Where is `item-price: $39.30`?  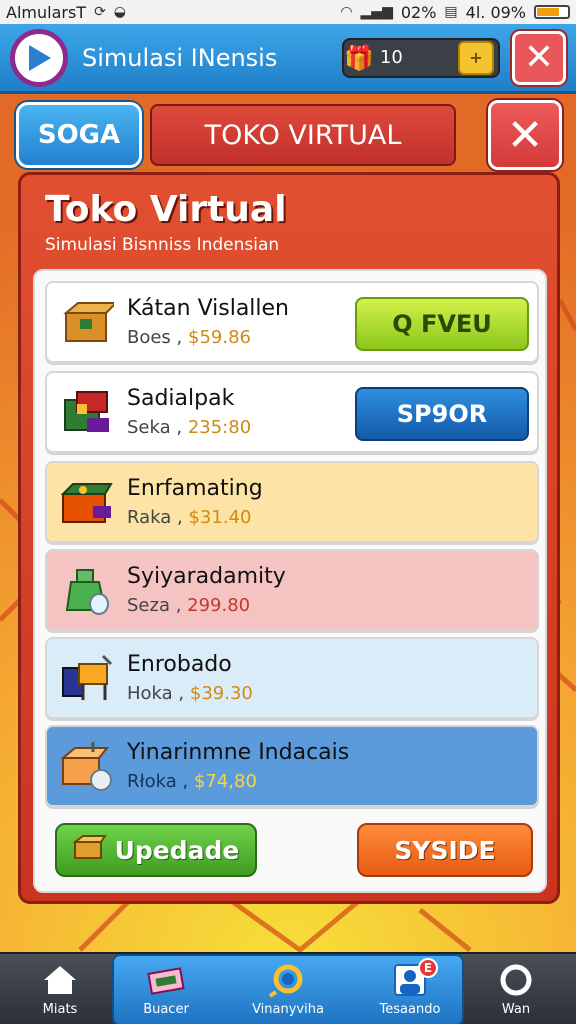 item-price: $39.30 is located at coordinates (221, 693).